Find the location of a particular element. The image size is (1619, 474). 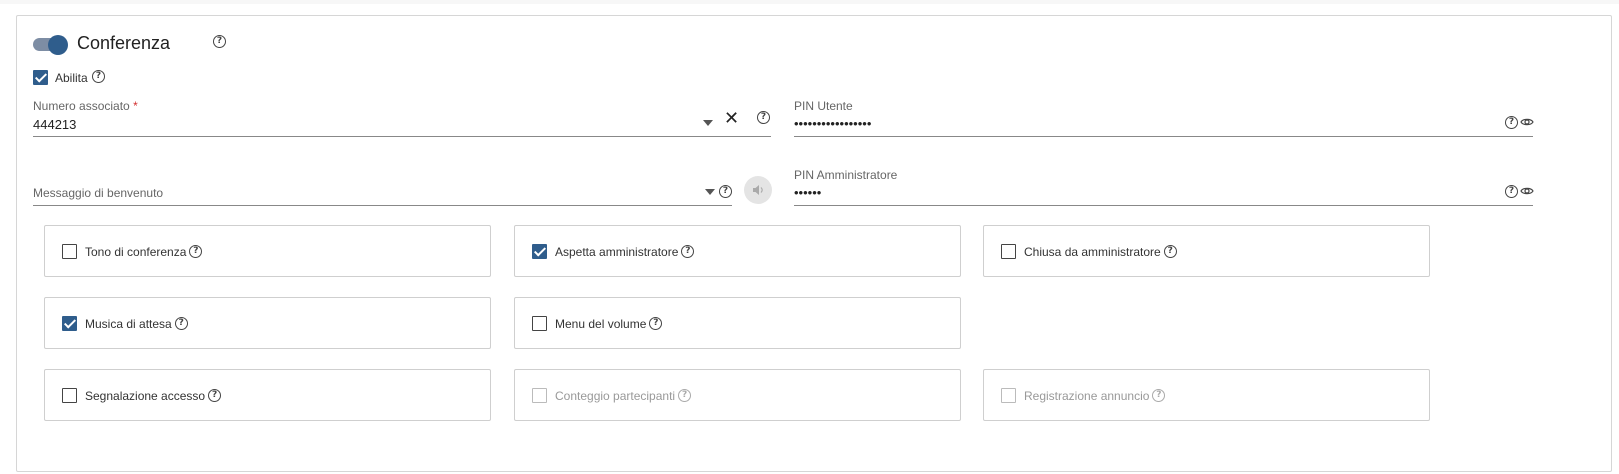

messaggio-benvenuto-underline is located at coordinates (382, 205).